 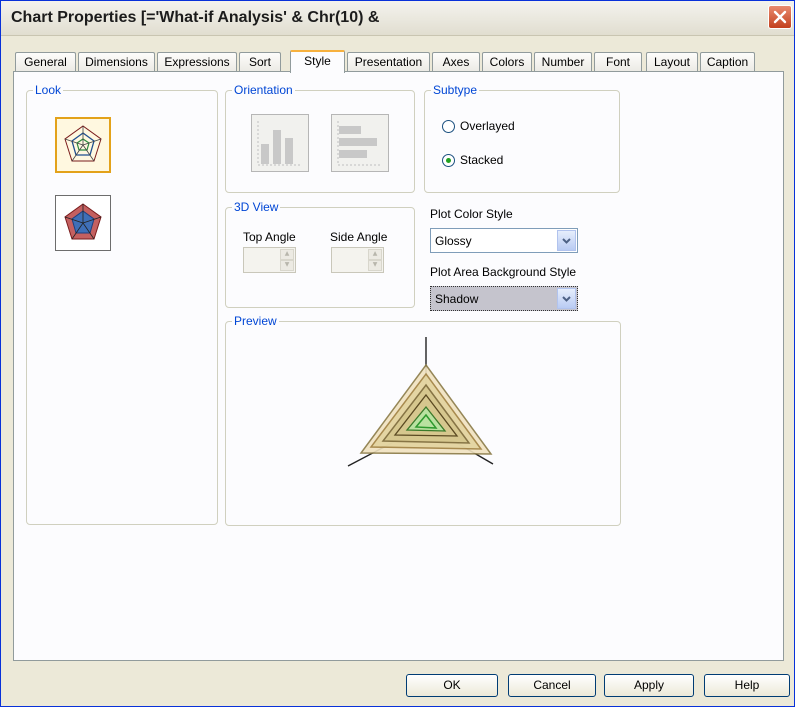 What do you see at coordinates (563, 61) in the screenshot?
I see `tab-number: Number` at bounding box center [563, 61].